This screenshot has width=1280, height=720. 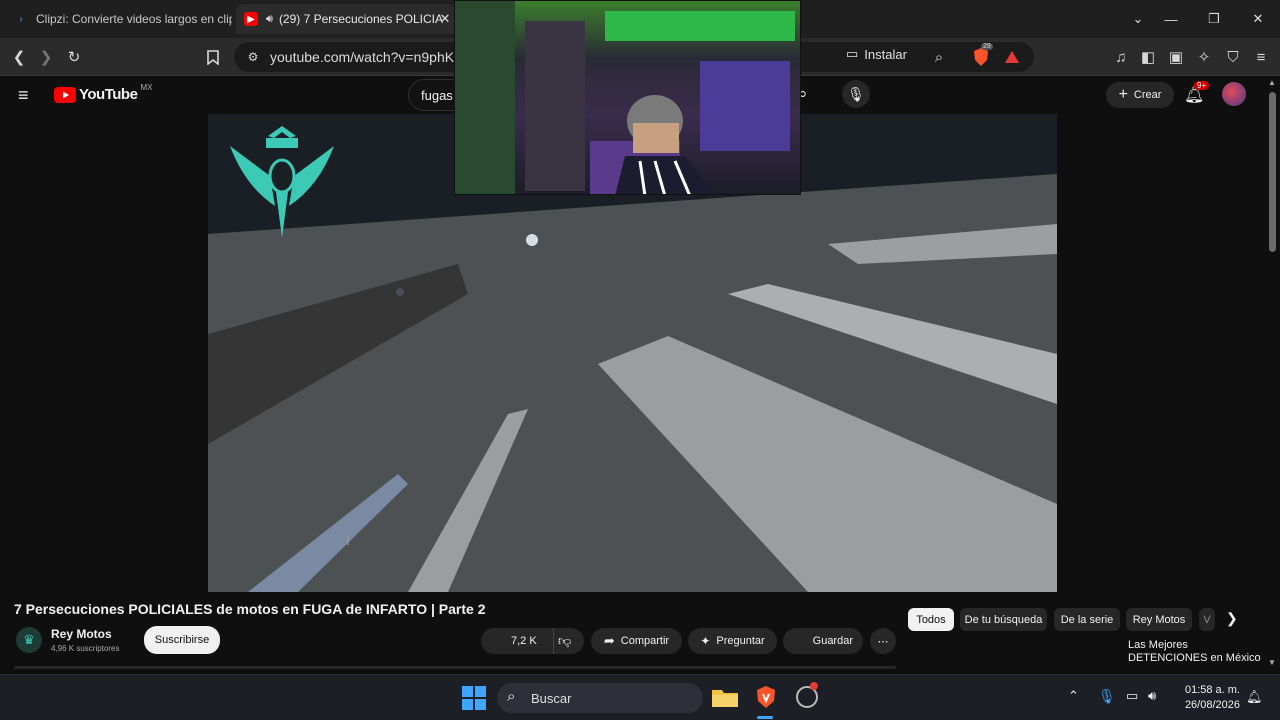 I want to click on scroll-up-icon: ▲, so click(x=1272, y=82).